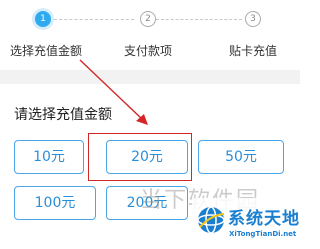 Image resolution: width=320 pixels, height=249 pixels. Describe the element at coordinates (63, 115) in the screenshot. I see `section-title: 请选择充值金额` at that location.